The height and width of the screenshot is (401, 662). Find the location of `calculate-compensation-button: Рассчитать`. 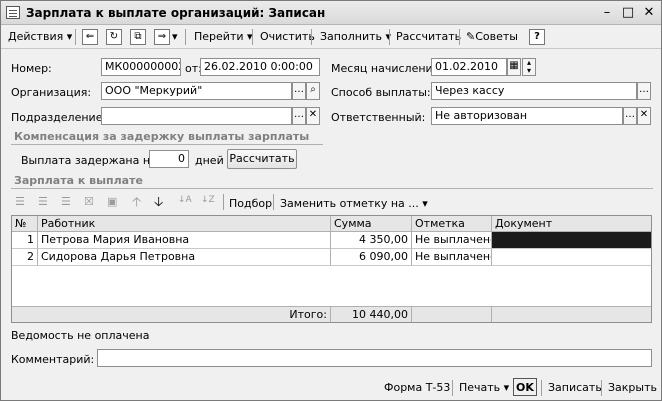

calculate-compensation-button: Рассчитать is located at coordinates (262, 159).